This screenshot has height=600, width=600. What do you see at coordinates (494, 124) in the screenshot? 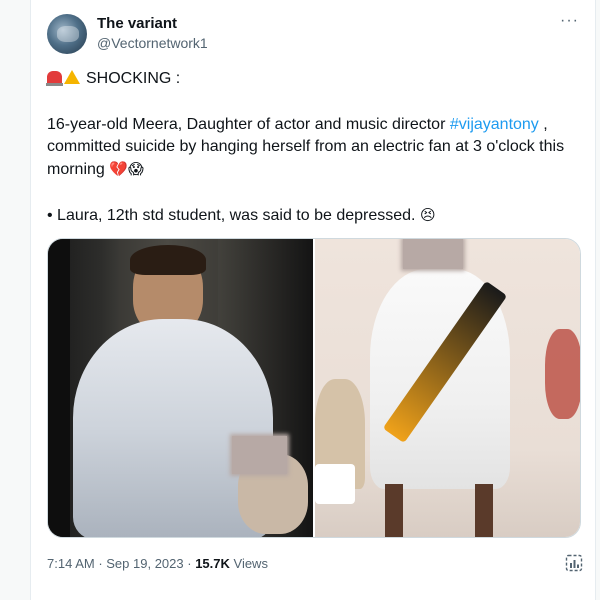
I see `hashtag-link: #vijayantony` at bounding box center [494, 124].